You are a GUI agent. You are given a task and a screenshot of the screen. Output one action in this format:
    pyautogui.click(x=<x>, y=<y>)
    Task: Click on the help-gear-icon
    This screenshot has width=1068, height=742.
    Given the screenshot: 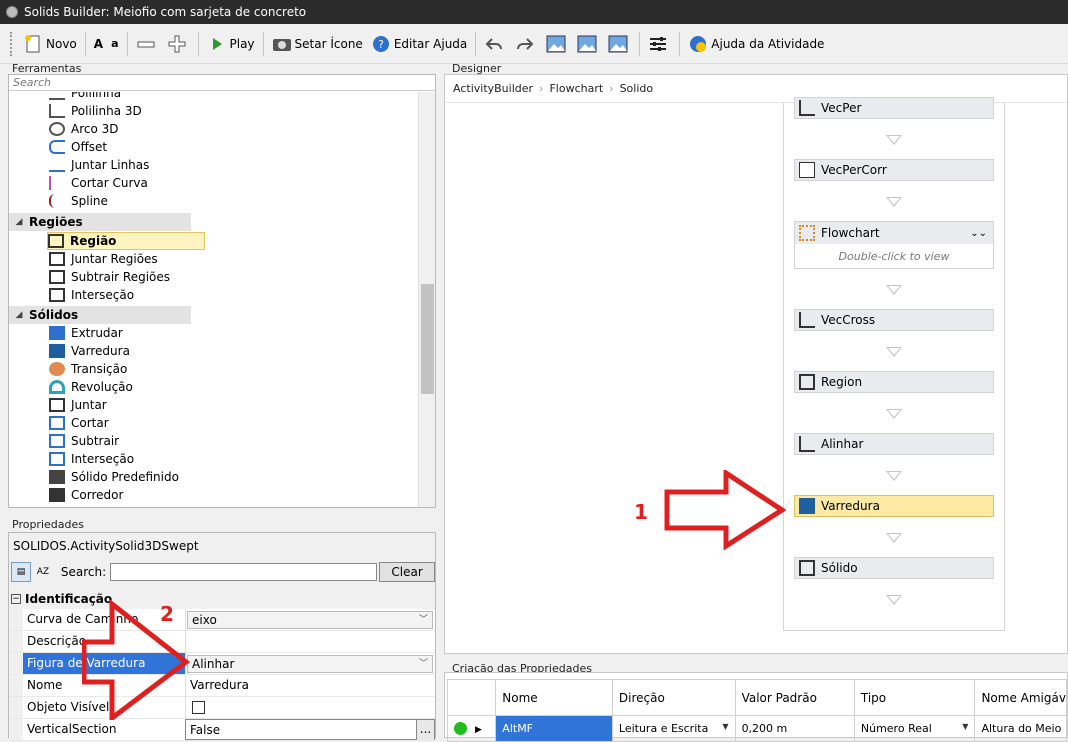 What is the action you would take?
    pyautogui.click(x=698, y=43)
    